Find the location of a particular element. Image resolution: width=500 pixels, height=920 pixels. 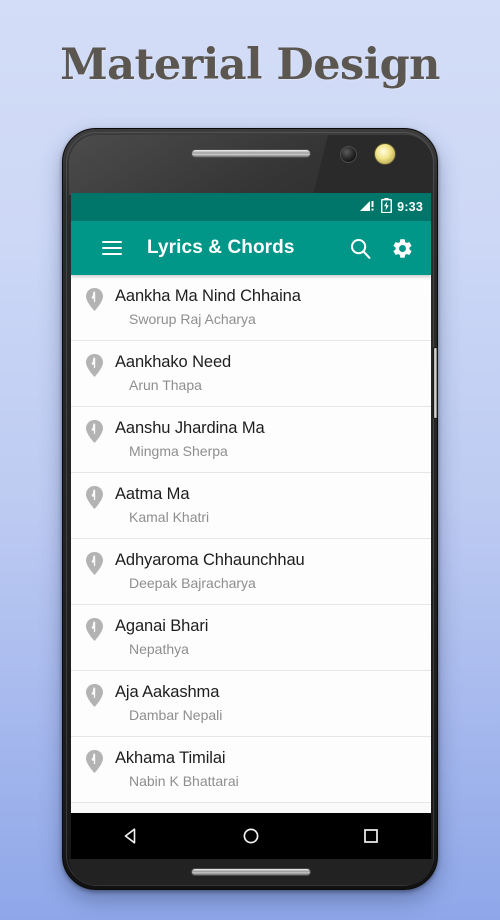

battery-charging-icon is located at coordinates (387, 207).